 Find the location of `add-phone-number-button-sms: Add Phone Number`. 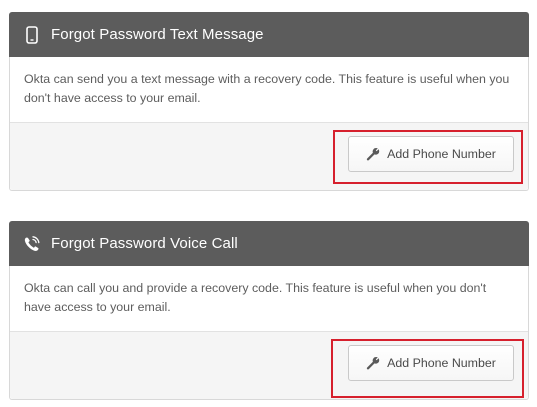

add-phone-number-button-sms: Add Phone Number is located at coordinates (431, 154).